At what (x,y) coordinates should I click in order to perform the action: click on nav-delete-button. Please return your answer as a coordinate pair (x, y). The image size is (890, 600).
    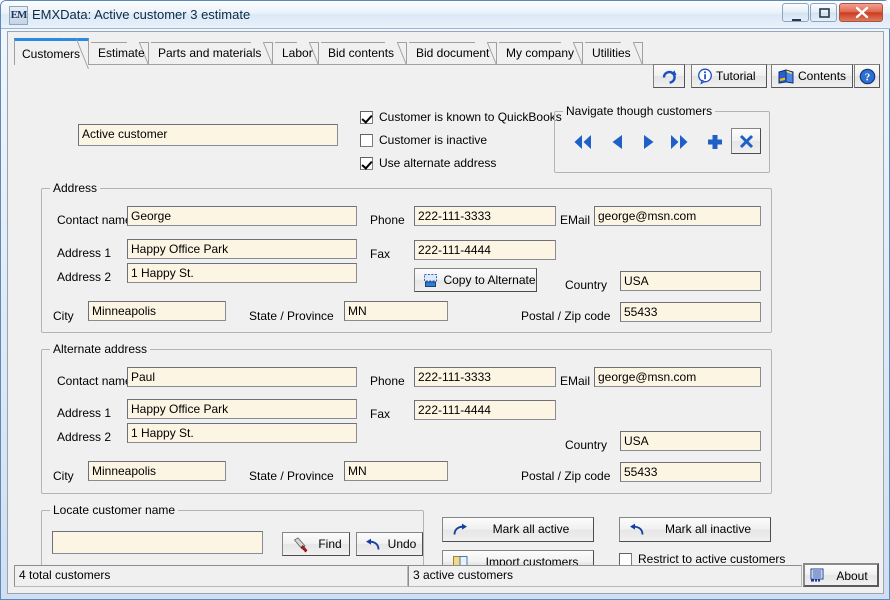
    Looking at the image, I should click on (746, 141).